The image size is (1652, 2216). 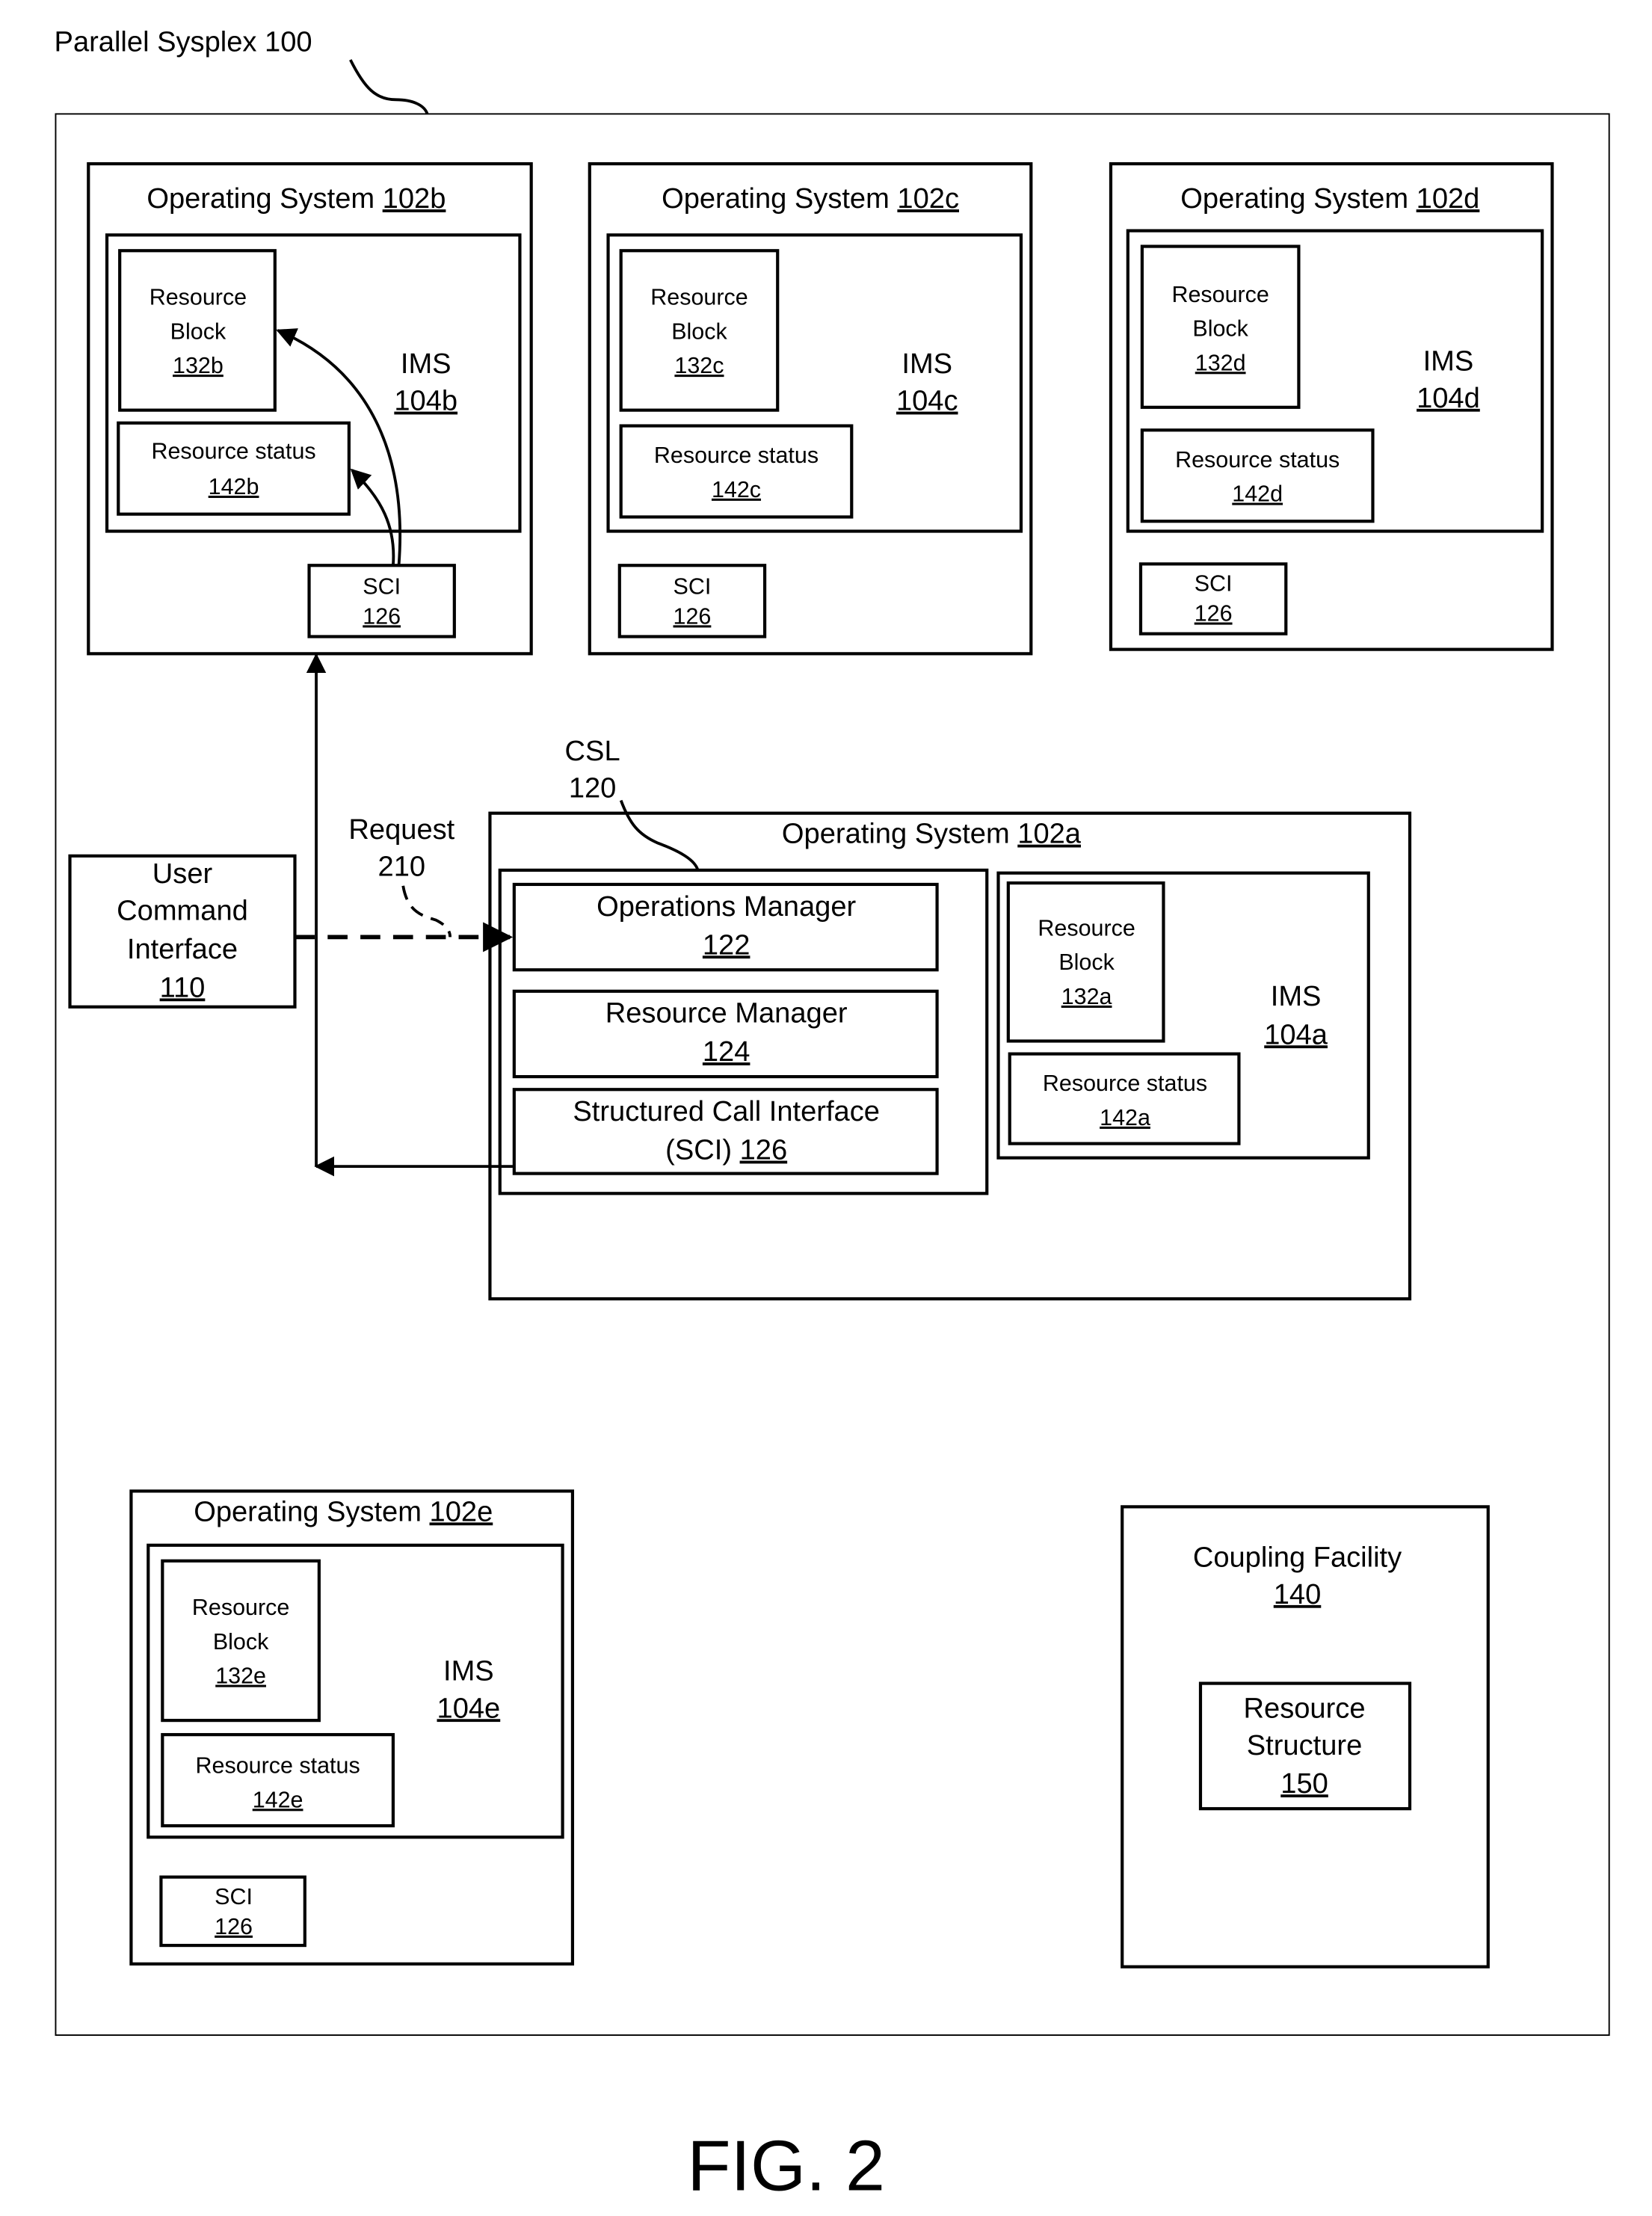 What do you see at coordinates (727, 945) in the screenshot?
I see `svg-text: 122` at bounding box center [727, 945].